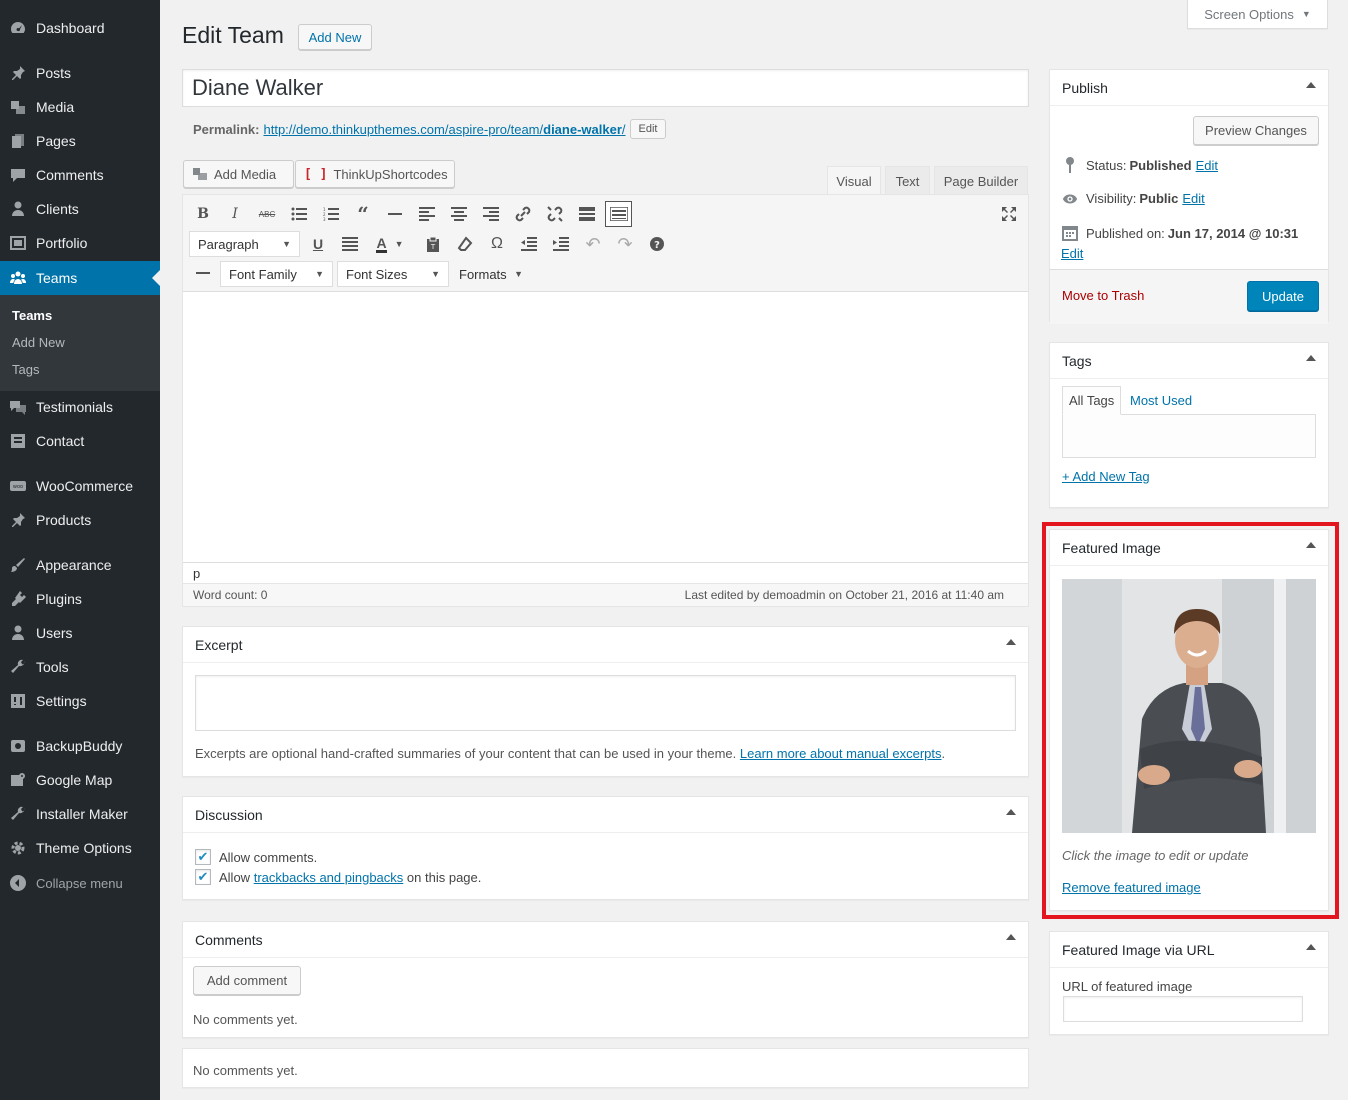 The width and height of the screenshot is (1348, 1100). Describe the element at coordinates (605, 88) in the screenshot. I see `post-title-input` at that location.